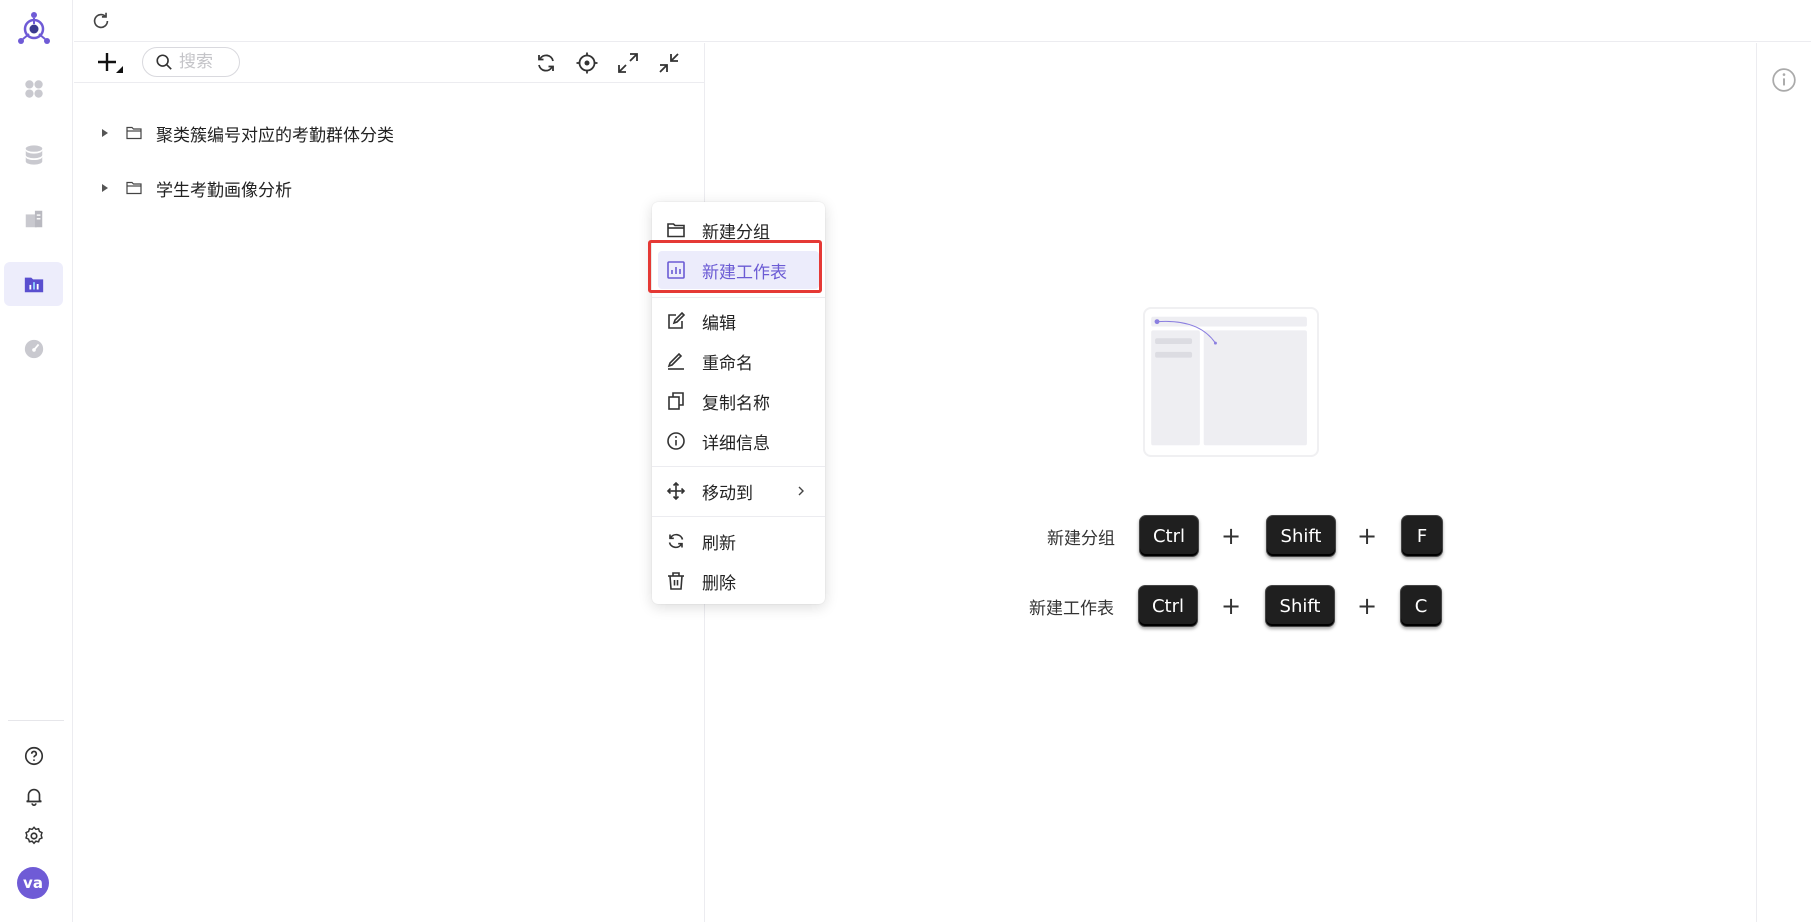  I want to click on user-avatar: va, so click(33, 883).